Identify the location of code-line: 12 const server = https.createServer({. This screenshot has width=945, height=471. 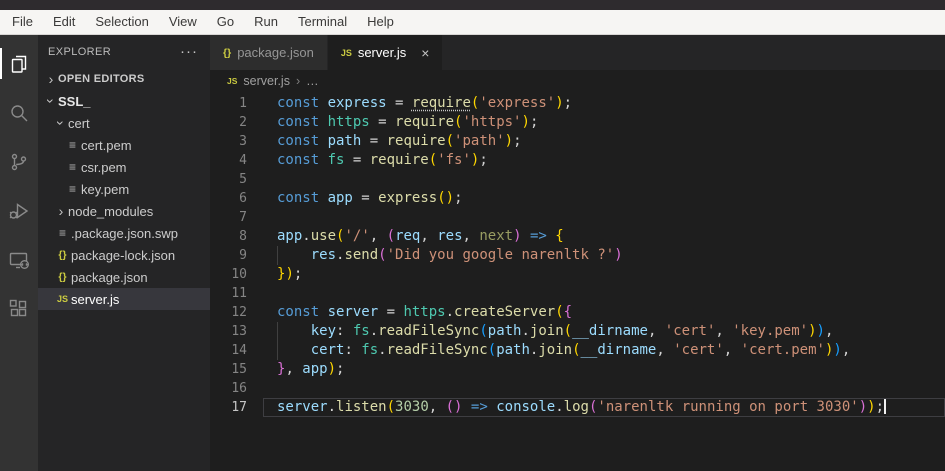
(577, 312).